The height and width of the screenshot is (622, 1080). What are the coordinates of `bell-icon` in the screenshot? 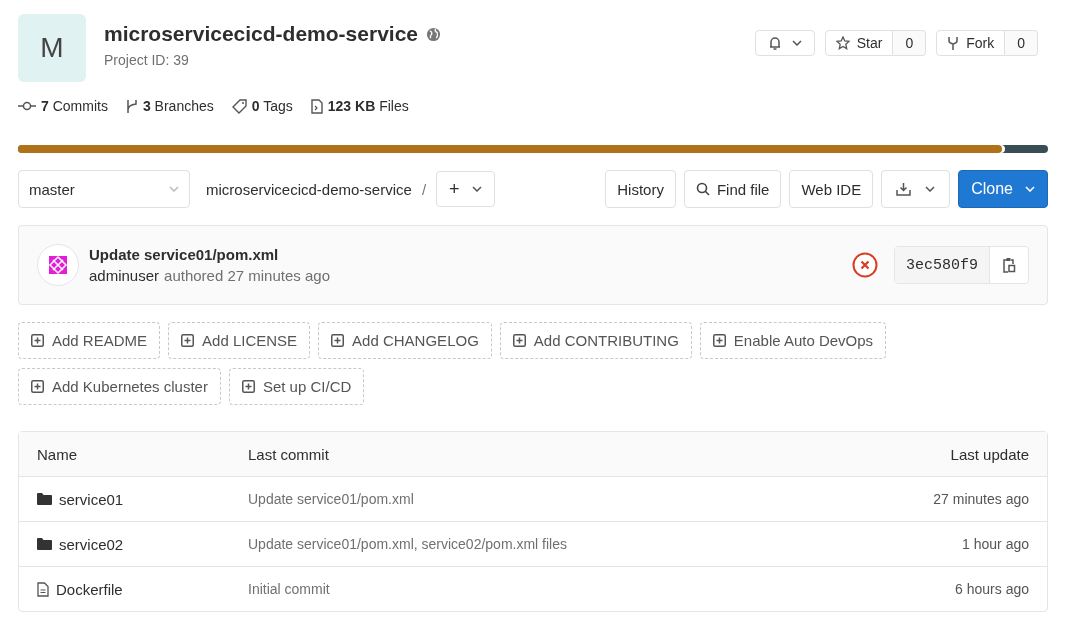 It's located at (774, 43).